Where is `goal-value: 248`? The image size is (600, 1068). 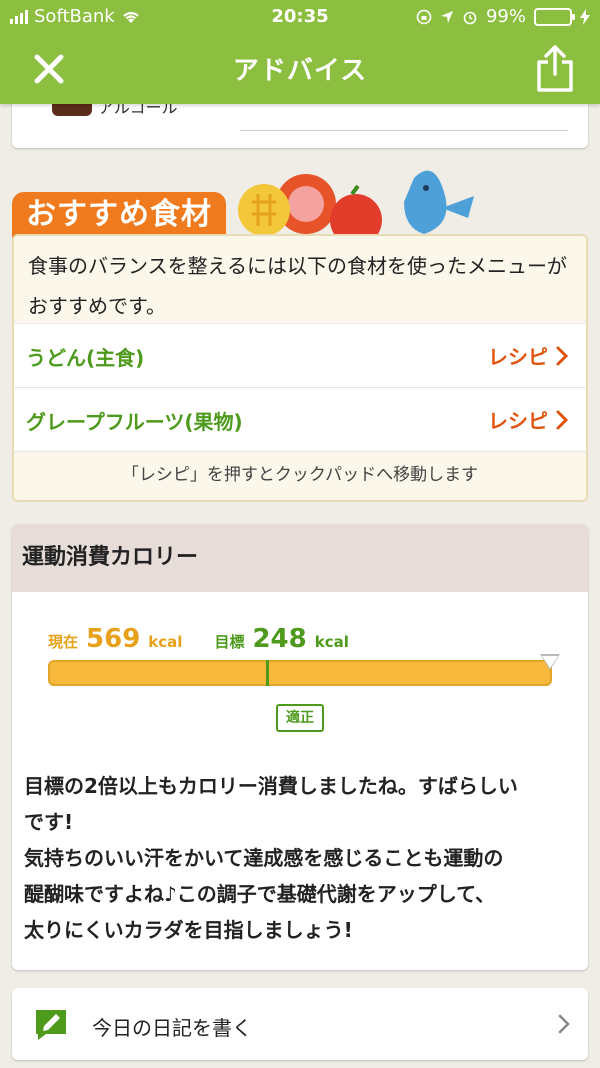 goal-value: 248 is located at coordinates (279, 639).